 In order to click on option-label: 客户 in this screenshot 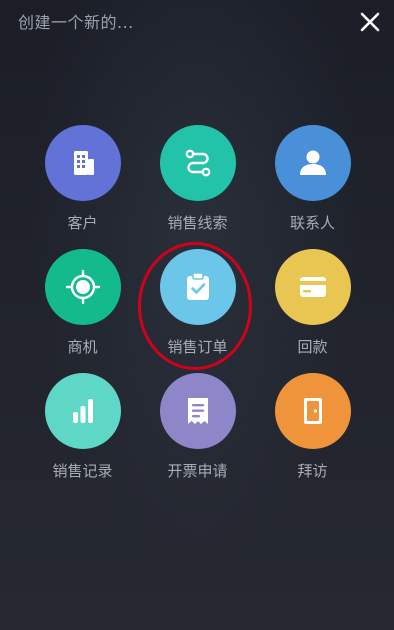, I will do `click(82, 223)`.